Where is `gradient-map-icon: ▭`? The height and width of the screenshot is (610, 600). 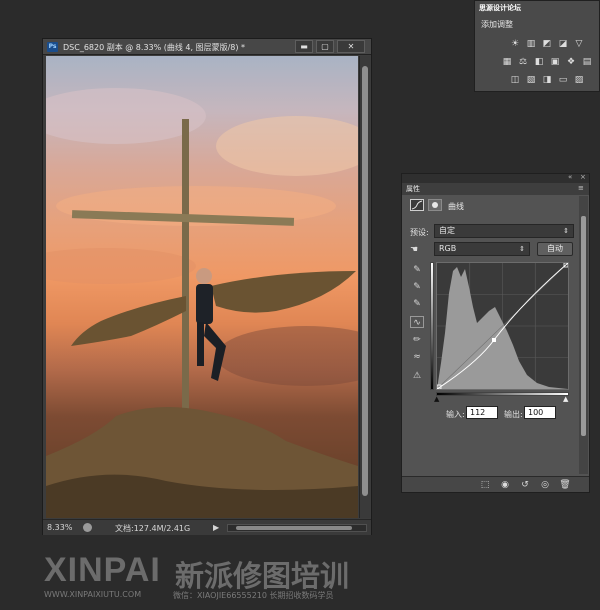
gradient-map-icon: ▭ is located at coordinates (563, 80).